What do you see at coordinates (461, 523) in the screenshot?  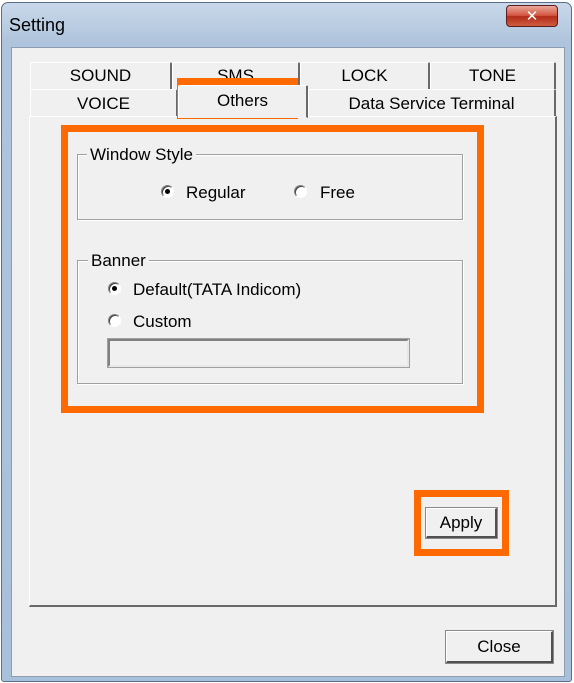 I see `apply-button-highlight` at bounding box center [461, 523].